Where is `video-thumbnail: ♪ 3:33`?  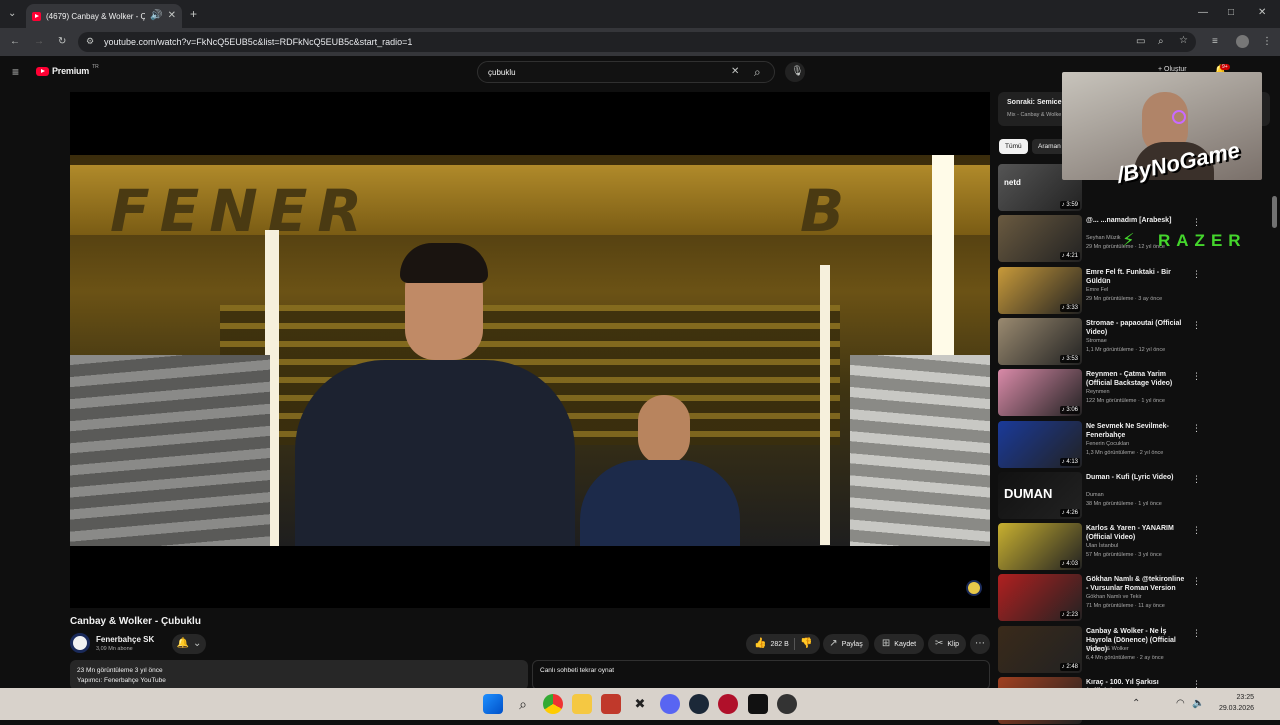
video-thumbnail: ♪ 3:33 is located at coordinates (1040, 290).